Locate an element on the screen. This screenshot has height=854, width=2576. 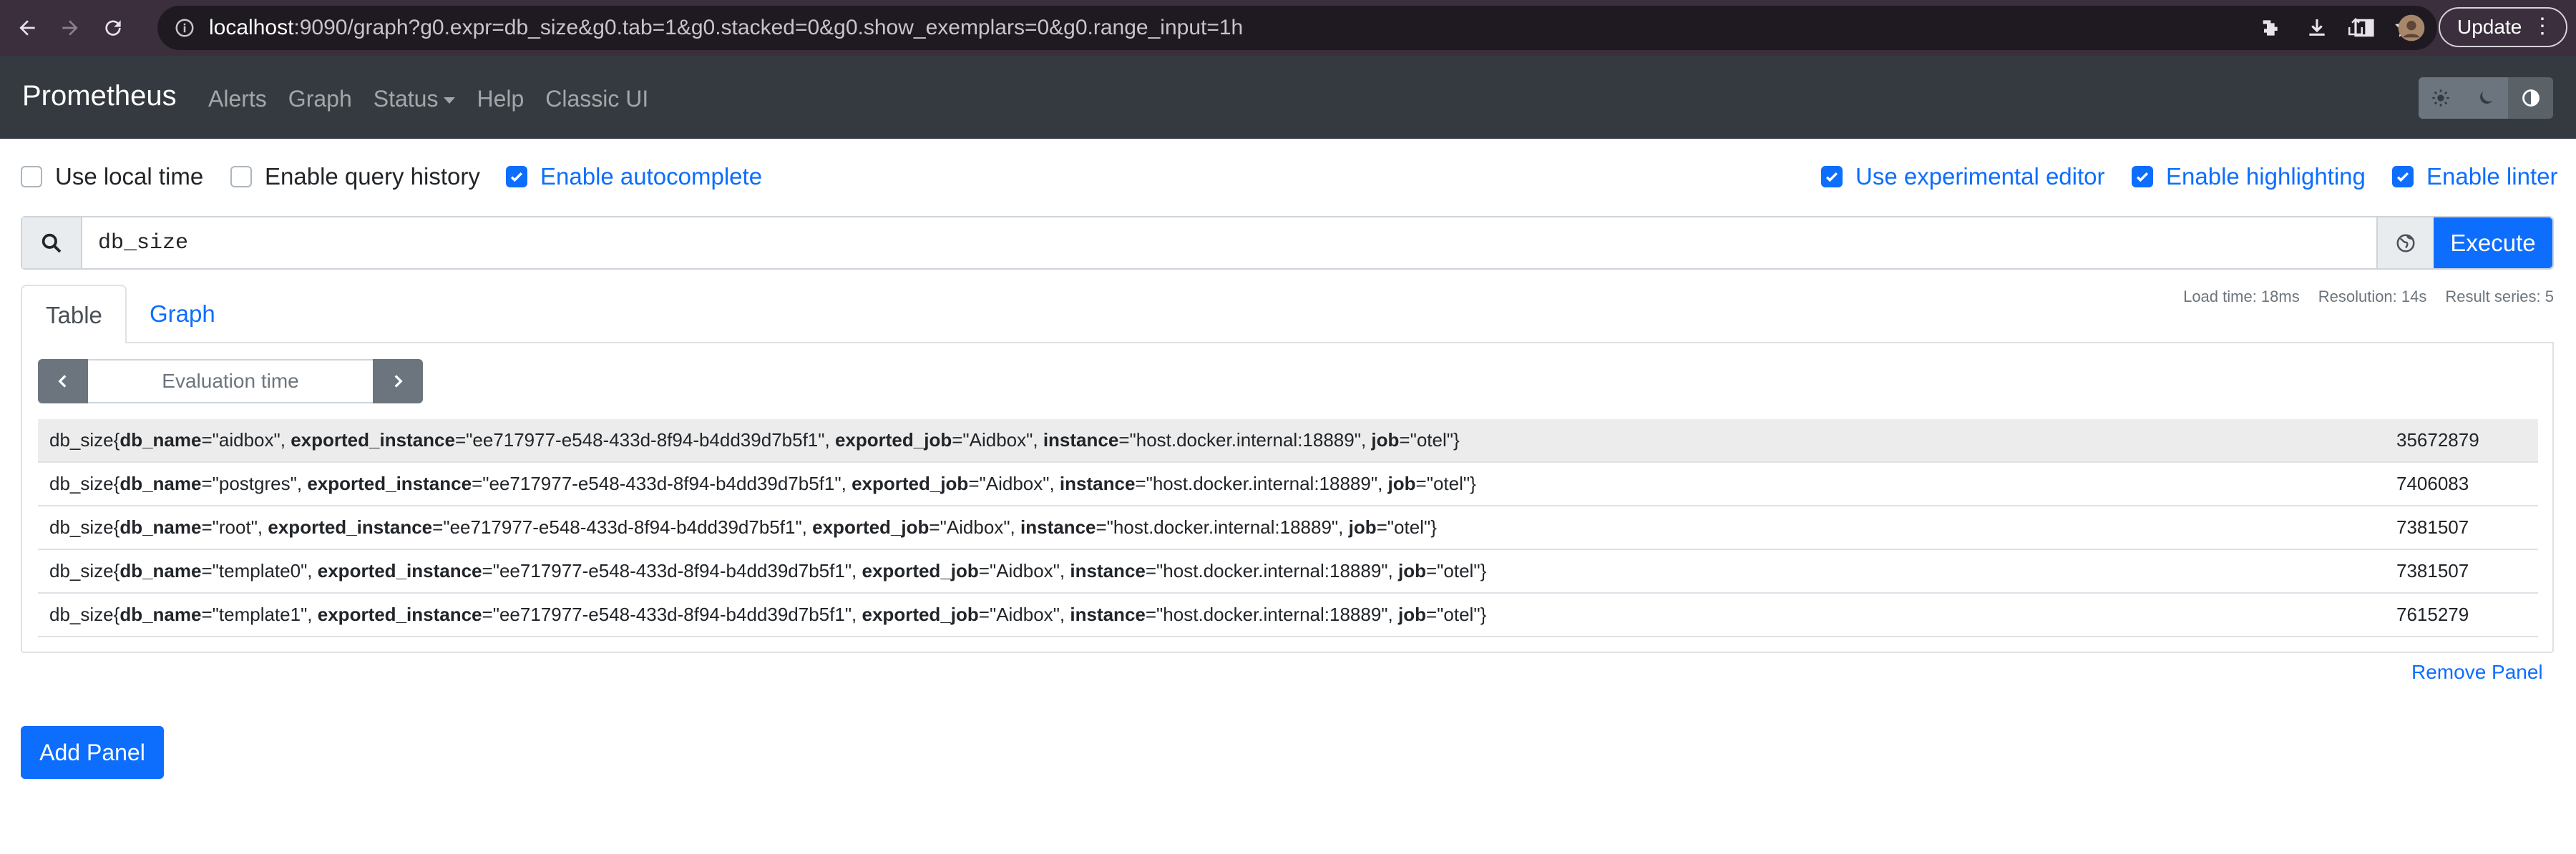
nav-classic-ui: Classic UI is located at coordinates (596, 99).